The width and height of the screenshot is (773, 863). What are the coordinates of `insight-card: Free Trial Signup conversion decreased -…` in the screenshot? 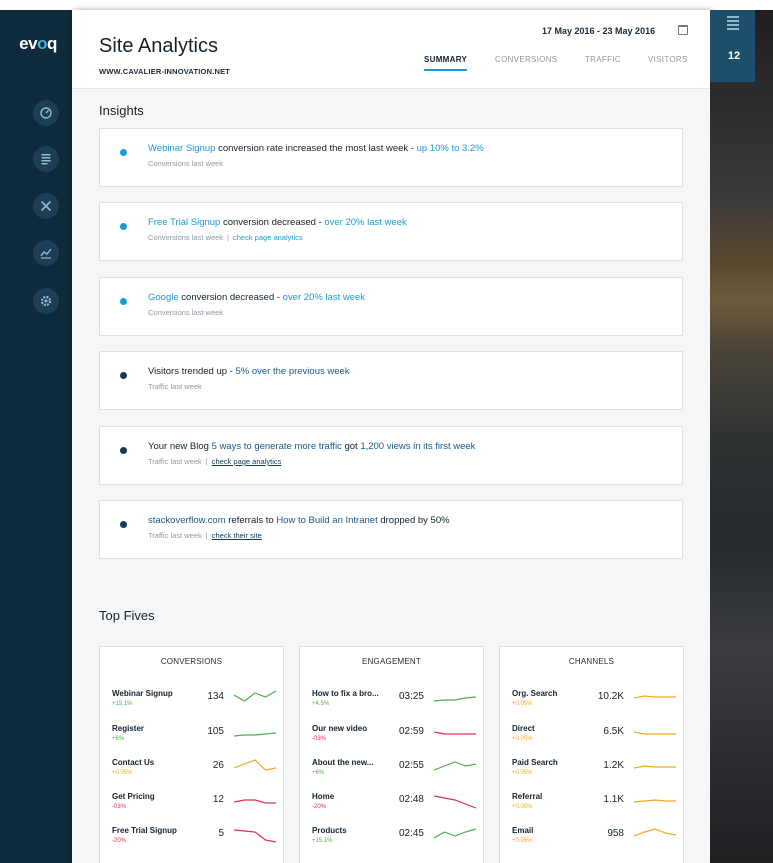 It's located at (391, 231).